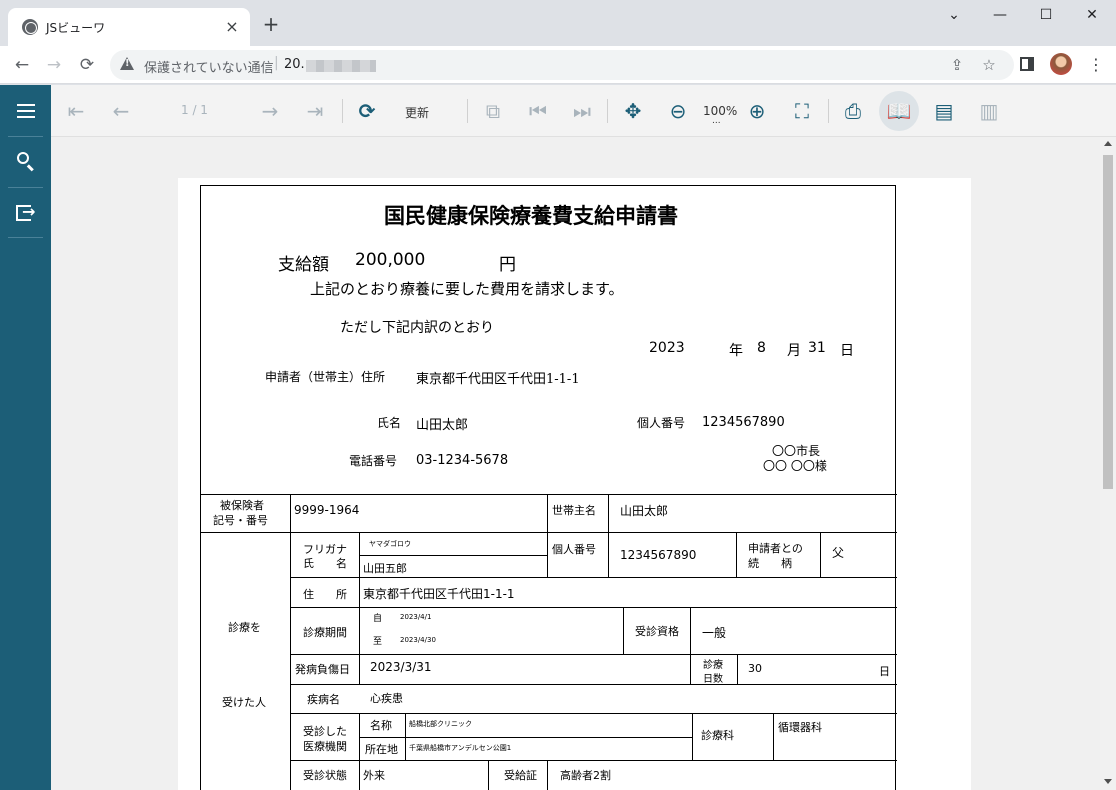 This screenshot has height=790, width=1116. Describe the element at coordinates (54, 65) in the screenshot. I see `forward-button: →` at that location.